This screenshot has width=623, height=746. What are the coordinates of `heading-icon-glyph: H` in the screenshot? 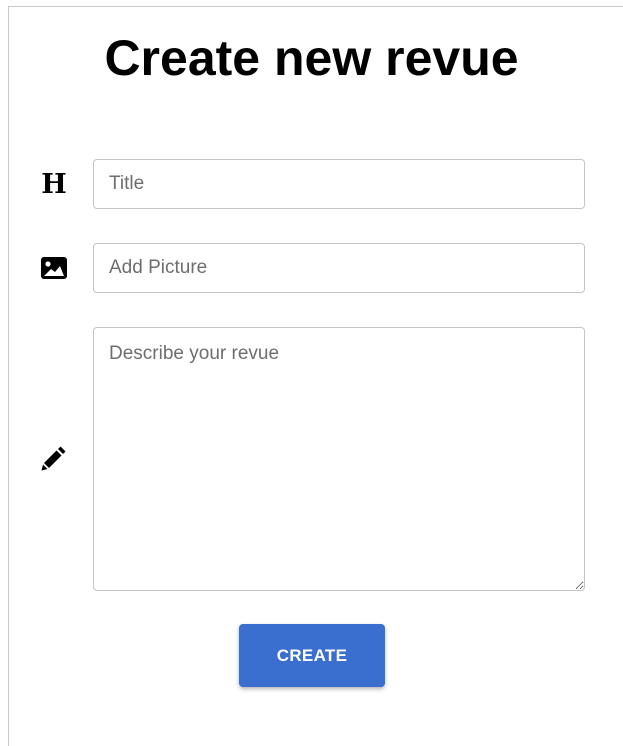 It's located at (54, 184).